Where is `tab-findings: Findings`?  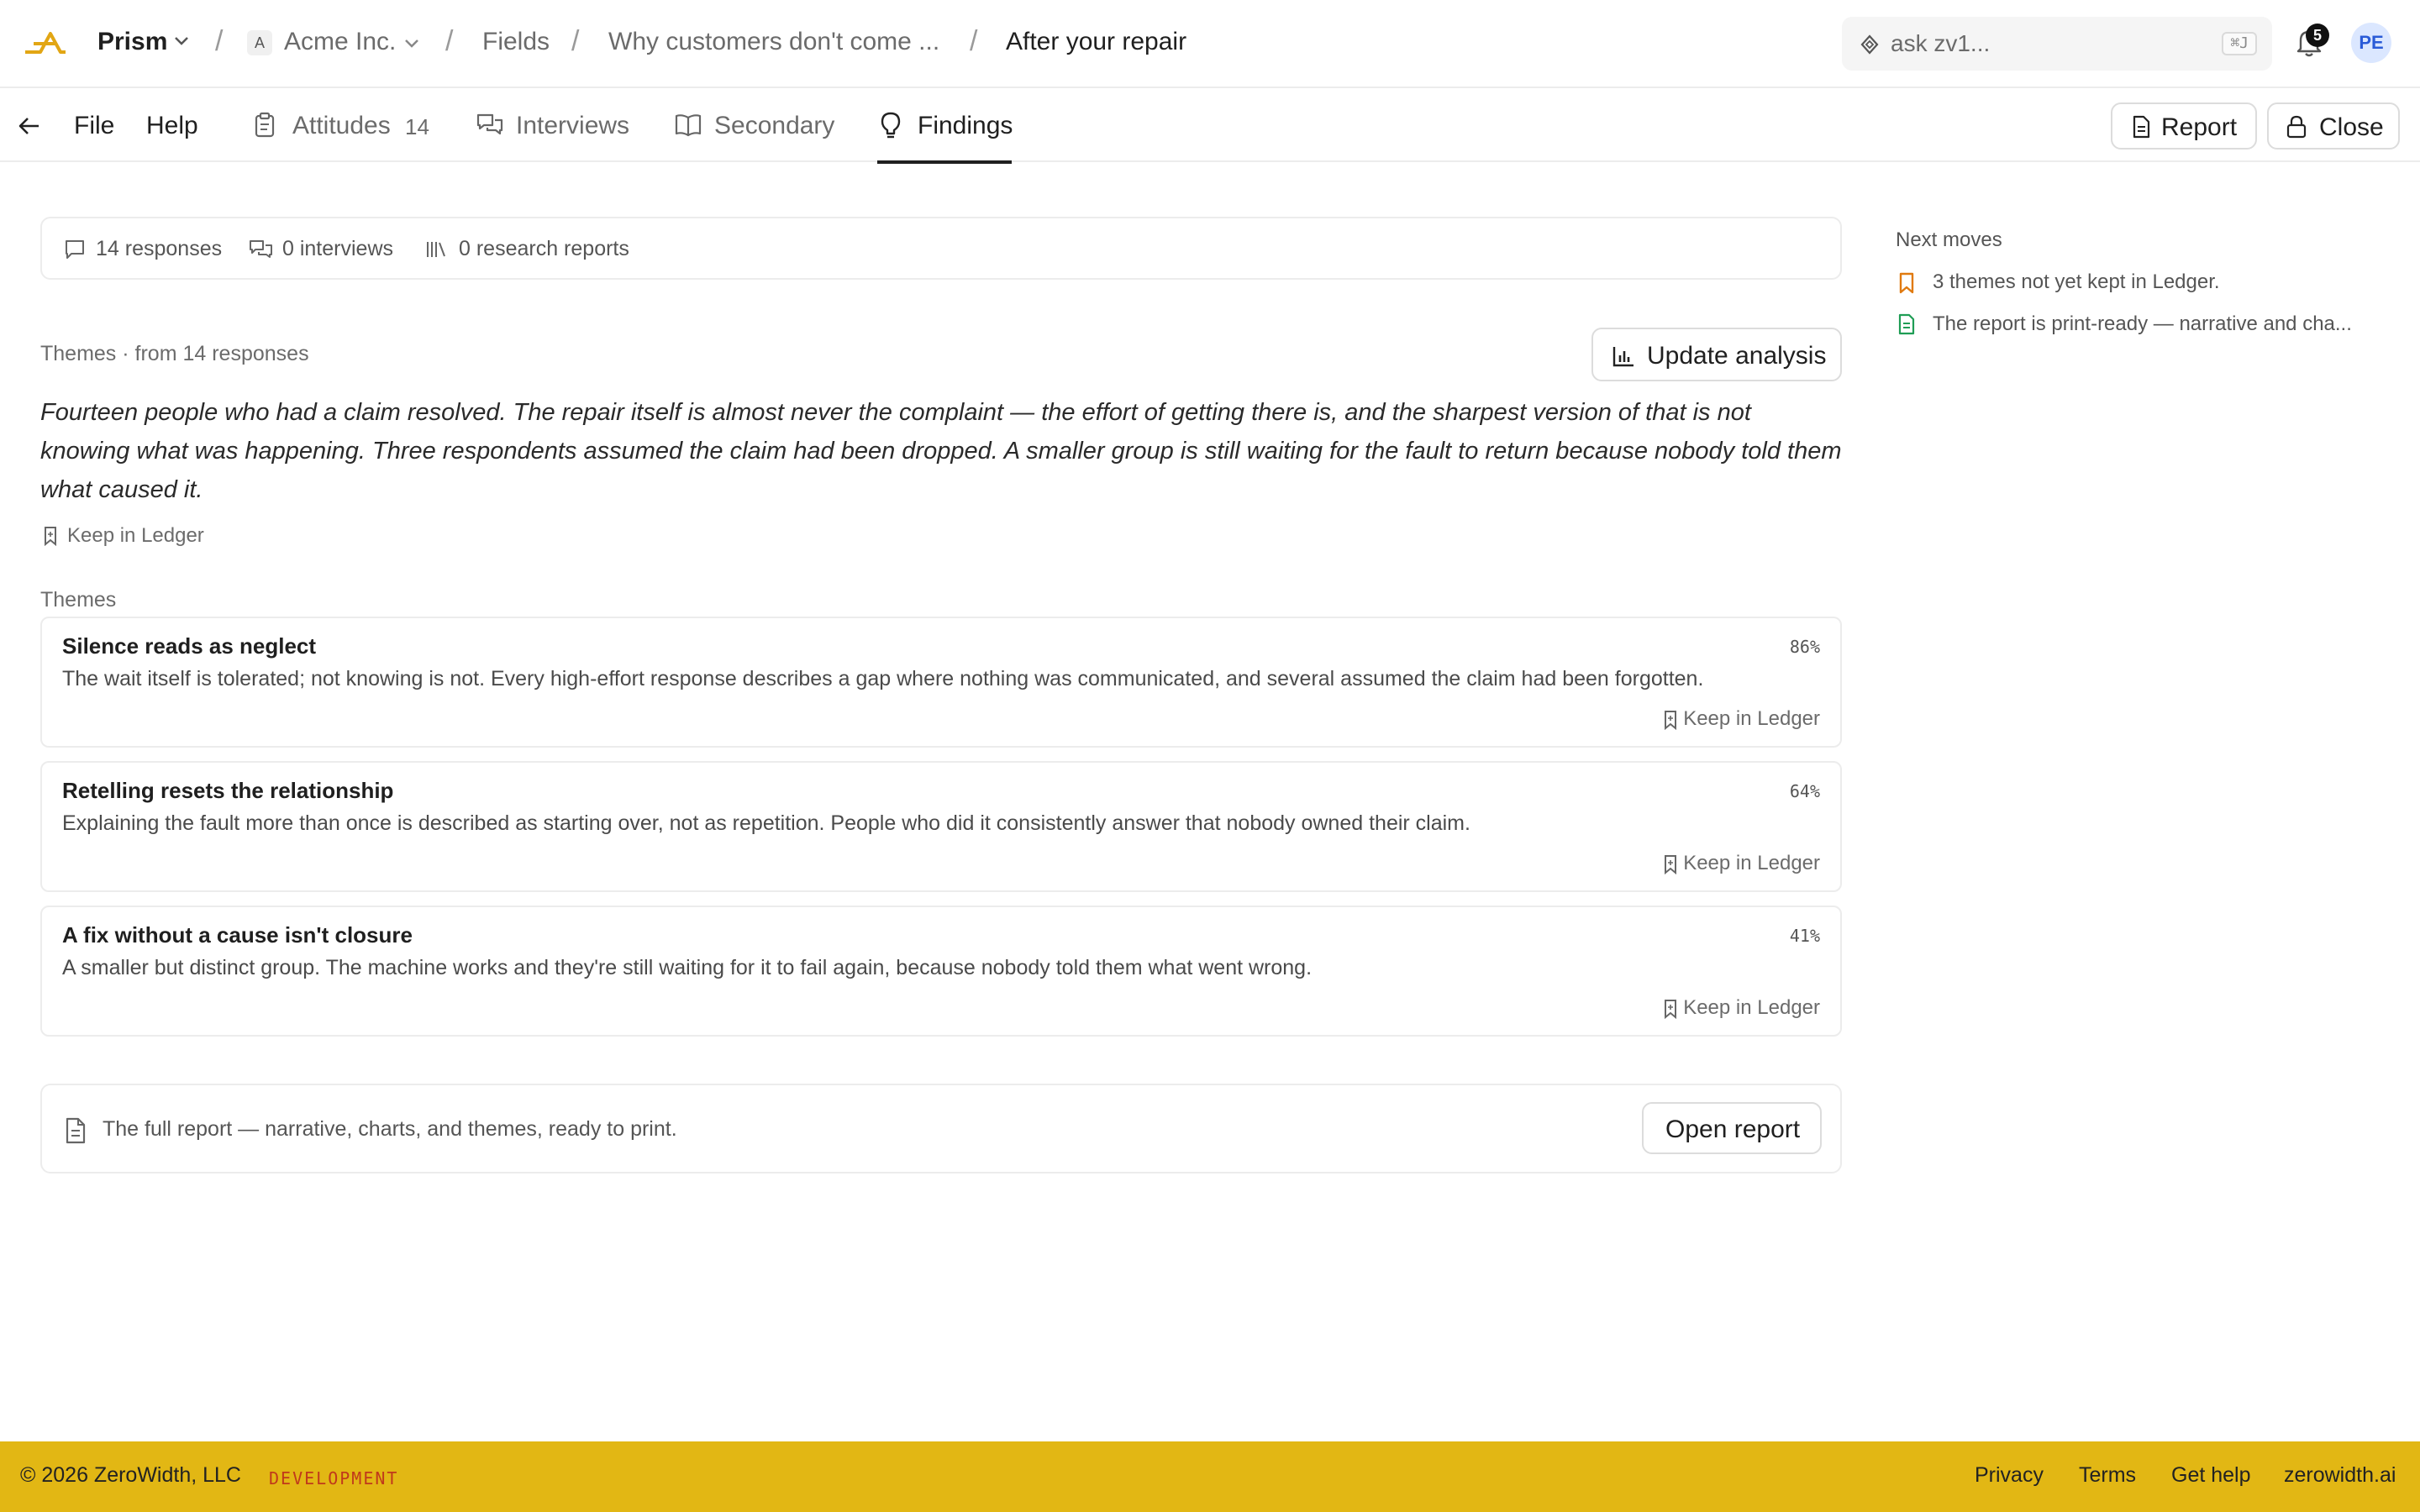
tab-findings: Findings is located at coordinates (945, 126).